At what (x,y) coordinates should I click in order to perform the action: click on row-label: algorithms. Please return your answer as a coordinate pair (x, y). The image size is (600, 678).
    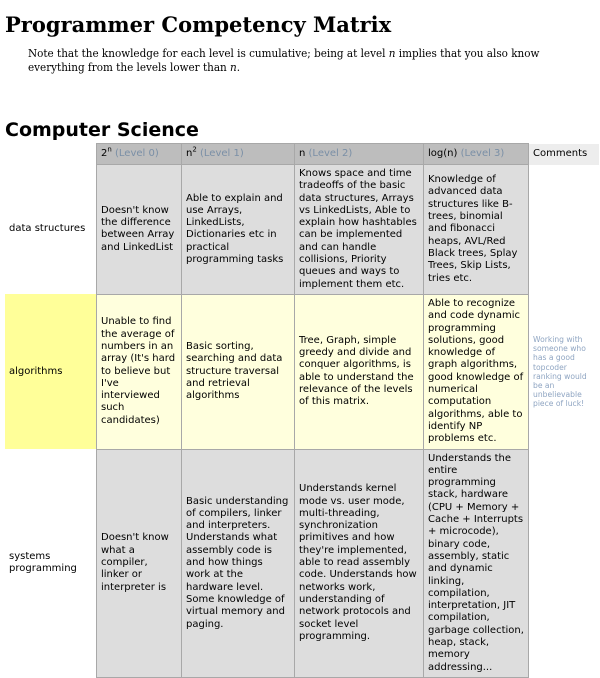
    Looking at the image, I should click on (51, 372).